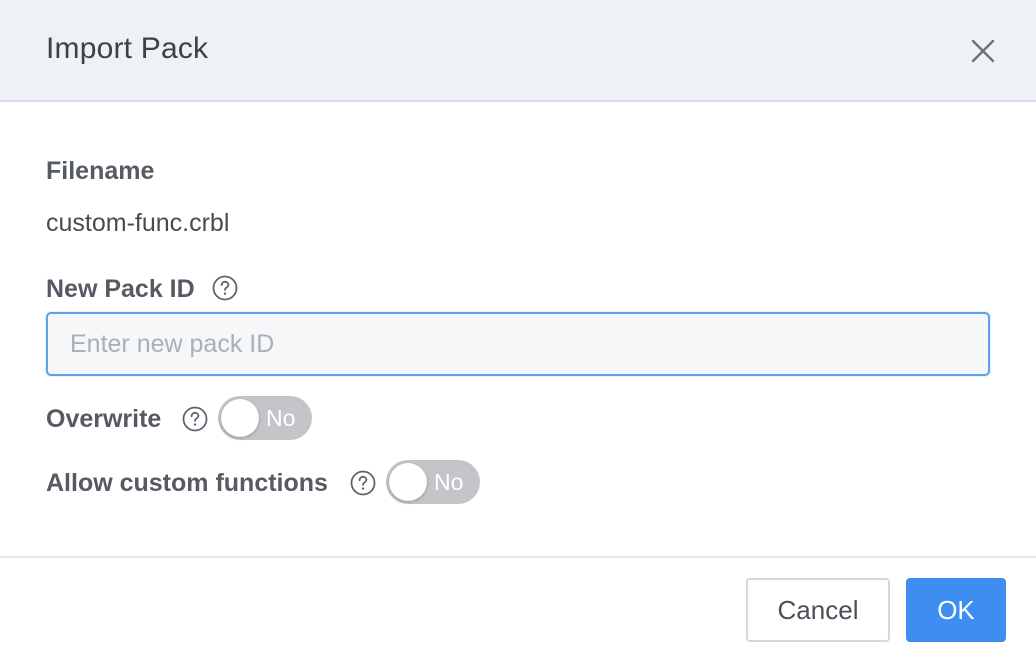  What do you see at coordinates (518, 557) in the screenshot?
I see `footer-divider` at bounding box center [518, 557].